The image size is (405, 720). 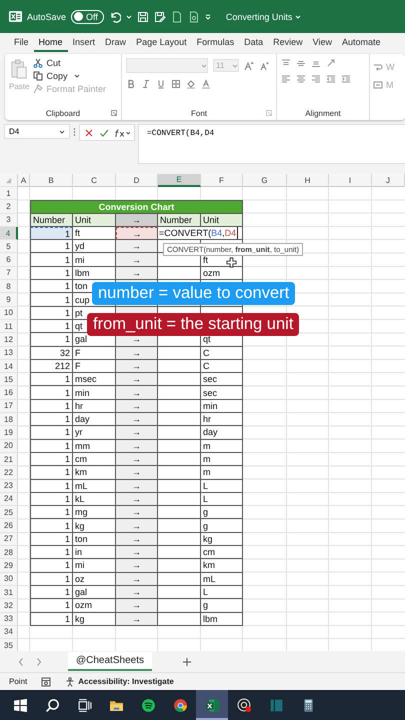 I want to click on row-header: 2, so click(x=9, y=207).